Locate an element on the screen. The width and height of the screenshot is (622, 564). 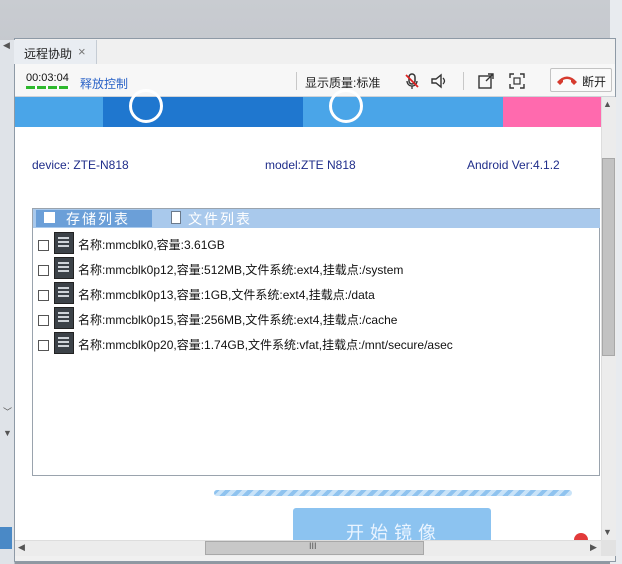
select-all-checkbox is located at coordinates (49, 217).